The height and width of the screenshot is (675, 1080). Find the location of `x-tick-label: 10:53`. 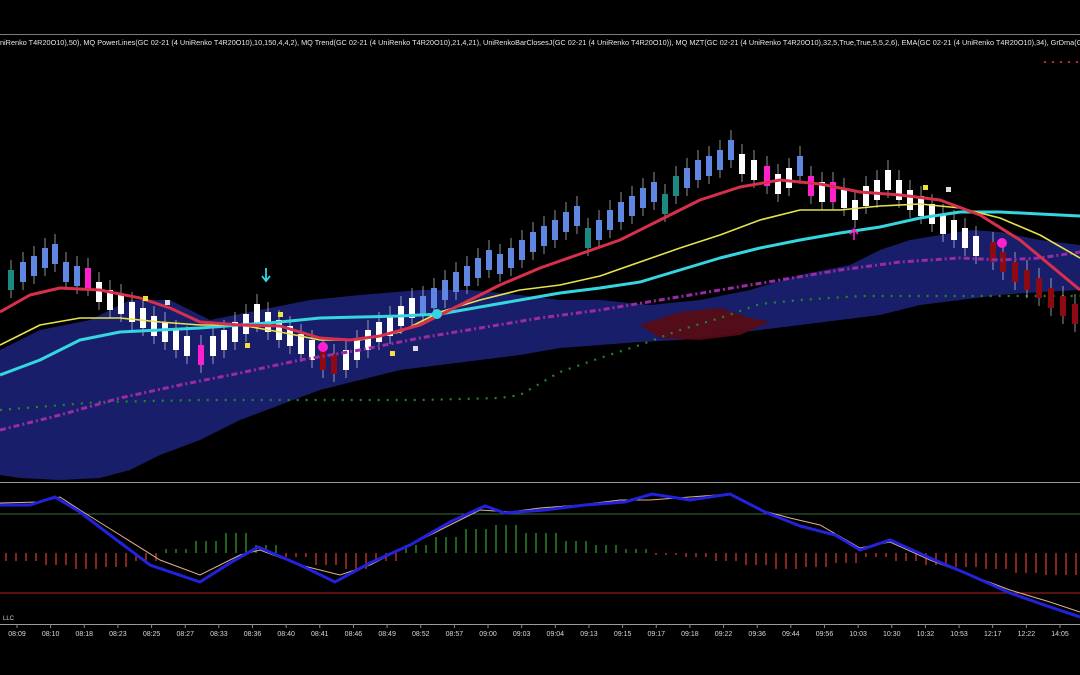

x-tick-label: 10:53 is located at coordinates (959, 634).